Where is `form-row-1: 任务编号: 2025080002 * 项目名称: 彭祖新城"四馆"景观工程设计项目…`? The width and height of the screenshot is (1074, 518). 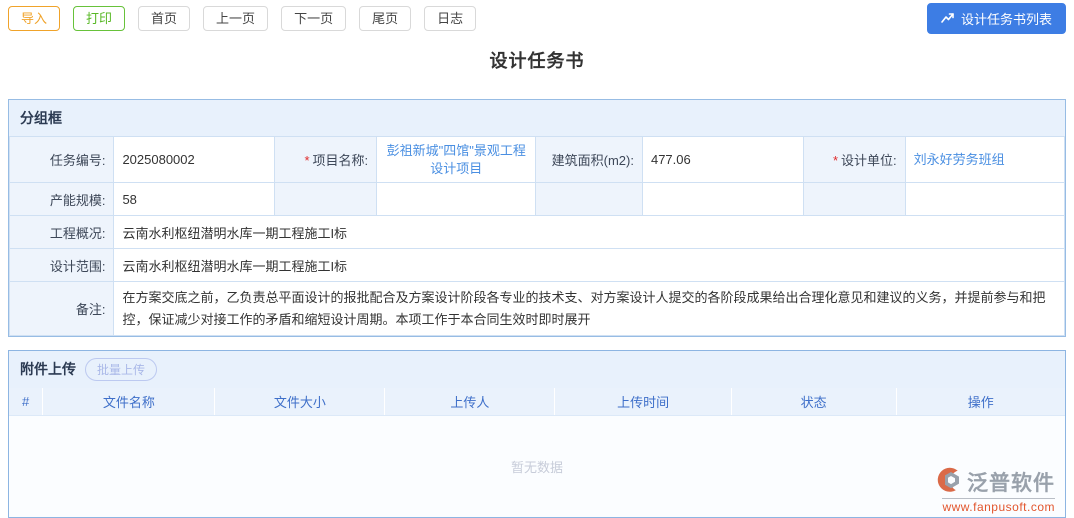
form-row-1: 任务编号: 2025080002 * 项目名称: 彭祖新城"四馆"景观工程设计项目… is located at coordinates (537, 159).